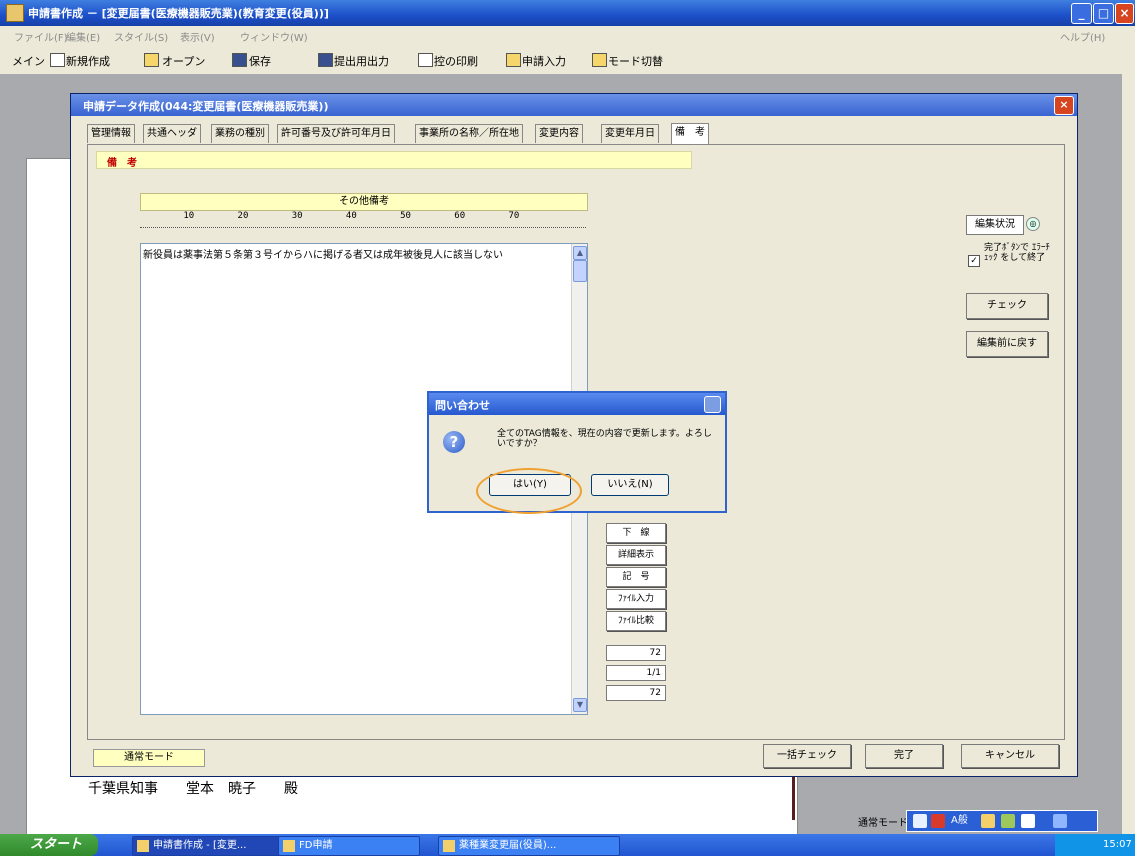 The width and height of the screenshot is (1135, 856). Describe the element at coordinates (349, 846) in the screenshot. I see `taskbar-item-fd: FD申請` at that location.